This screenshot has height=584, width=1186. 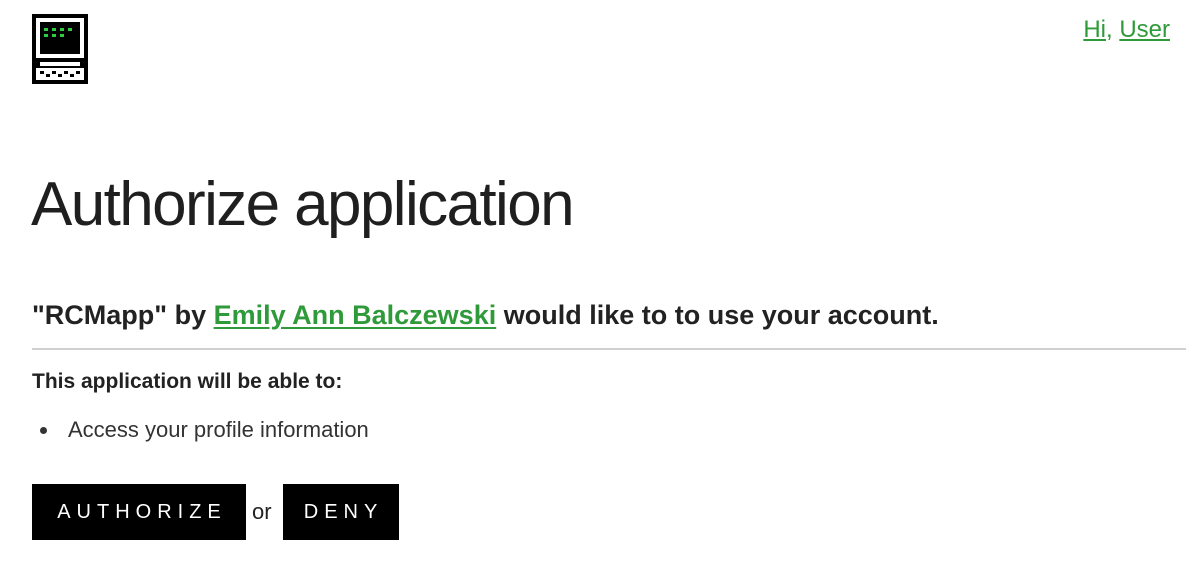 What do you see at coordinates (1094, 29) in the screenshot?
I see `hi-link: Hi` at bounding box center [1094, 29].